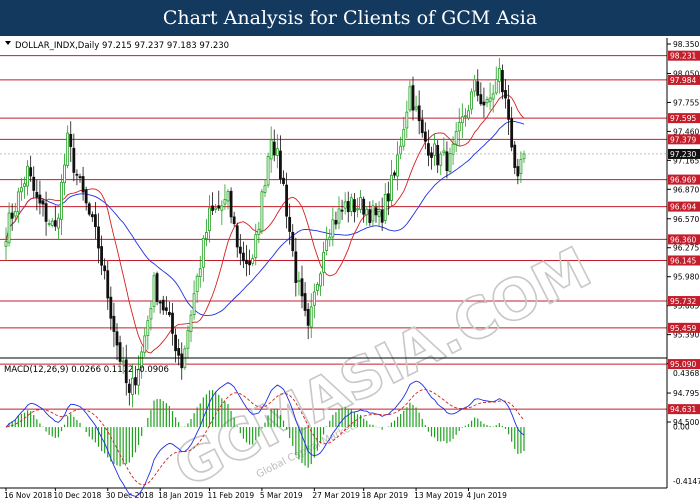 This screenshot has width=700, height=500. What do you see at coordinates (487, 495) in the screenshot?
I see `x-tick-label: 4 Jun 2019` at bounding box center [487, 495].